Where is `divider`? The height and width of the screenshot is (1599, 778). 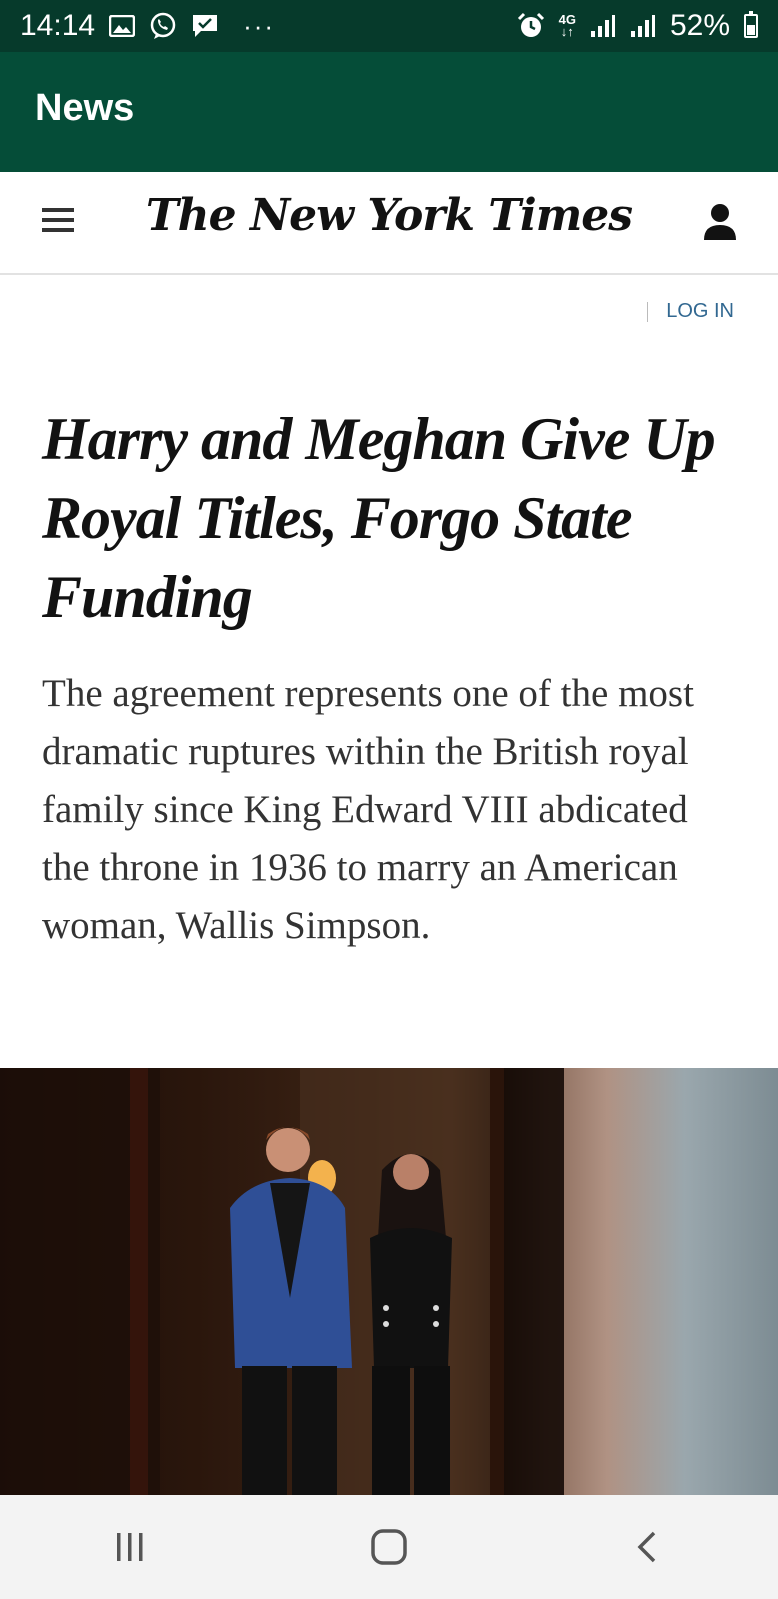
divider is located at coordinates (648, 311).